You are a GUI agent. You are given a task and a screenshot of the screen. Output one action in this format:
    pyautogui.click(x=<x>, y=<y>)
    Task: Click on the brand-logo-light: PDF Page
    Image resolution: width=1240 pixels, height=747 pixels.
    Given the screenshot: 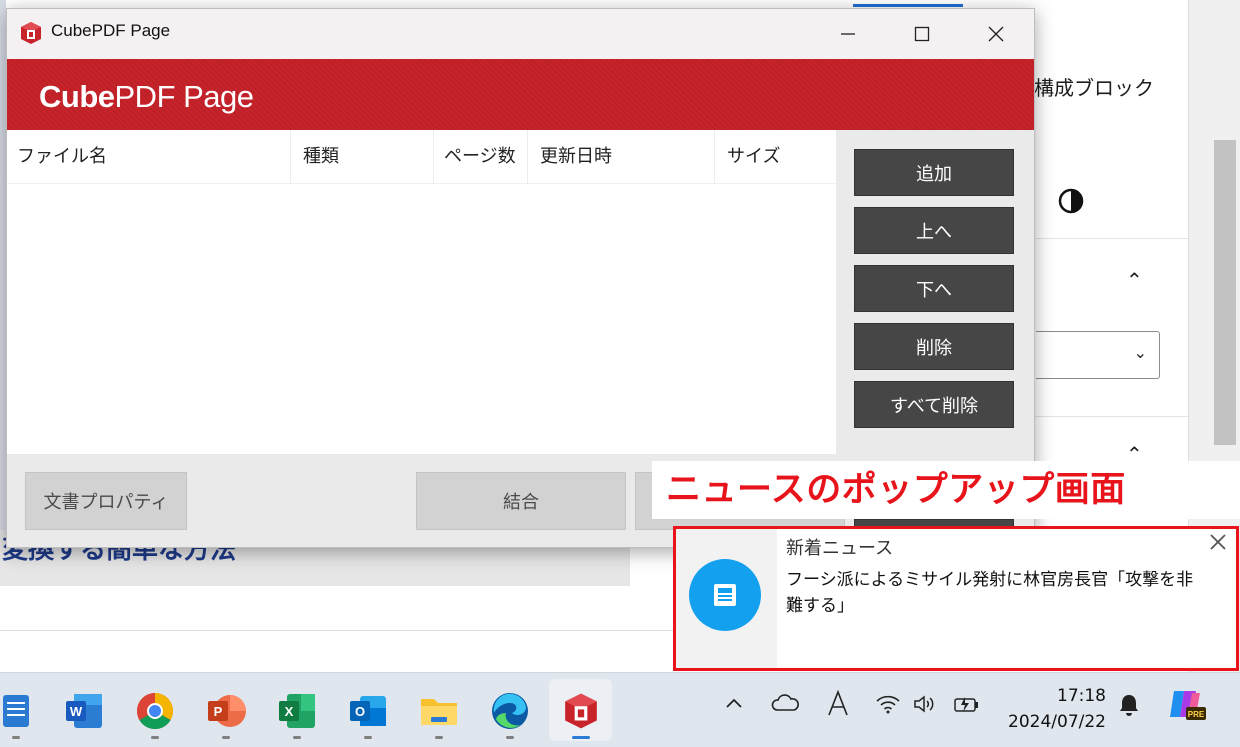 What is the action you would take?
    pyautogui.click(x=184, y=96)
    